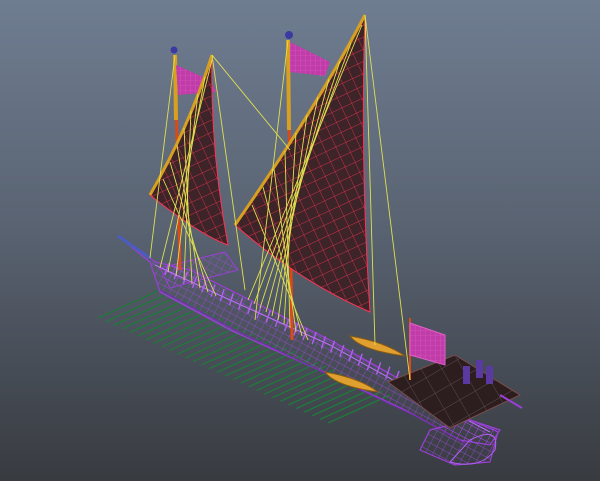 The height and width of the screenshot is (481, 600). I want to click on main-flag, so click(310, 59).